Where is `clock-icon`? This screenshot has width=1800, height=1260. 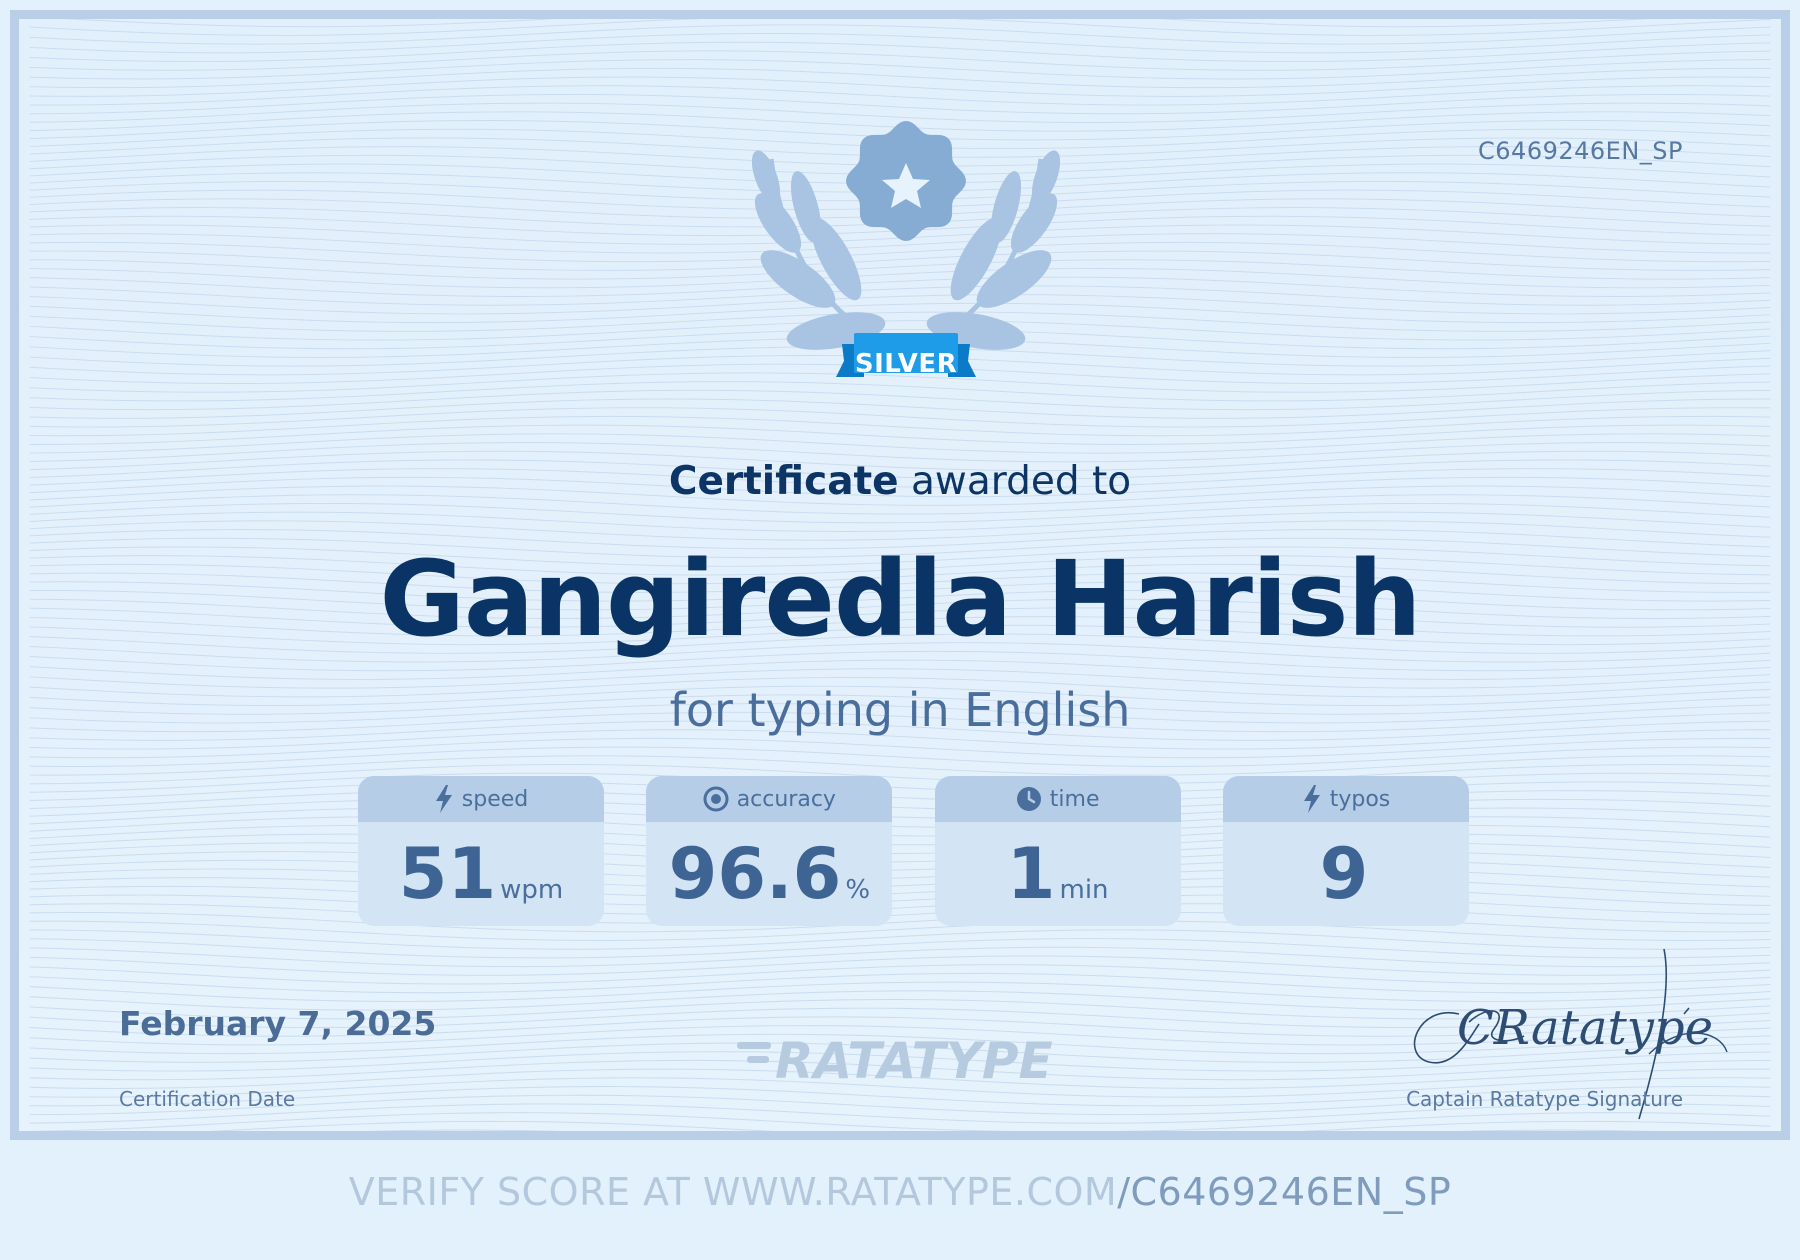 clock-icon is located at coordinates (1028, 799).